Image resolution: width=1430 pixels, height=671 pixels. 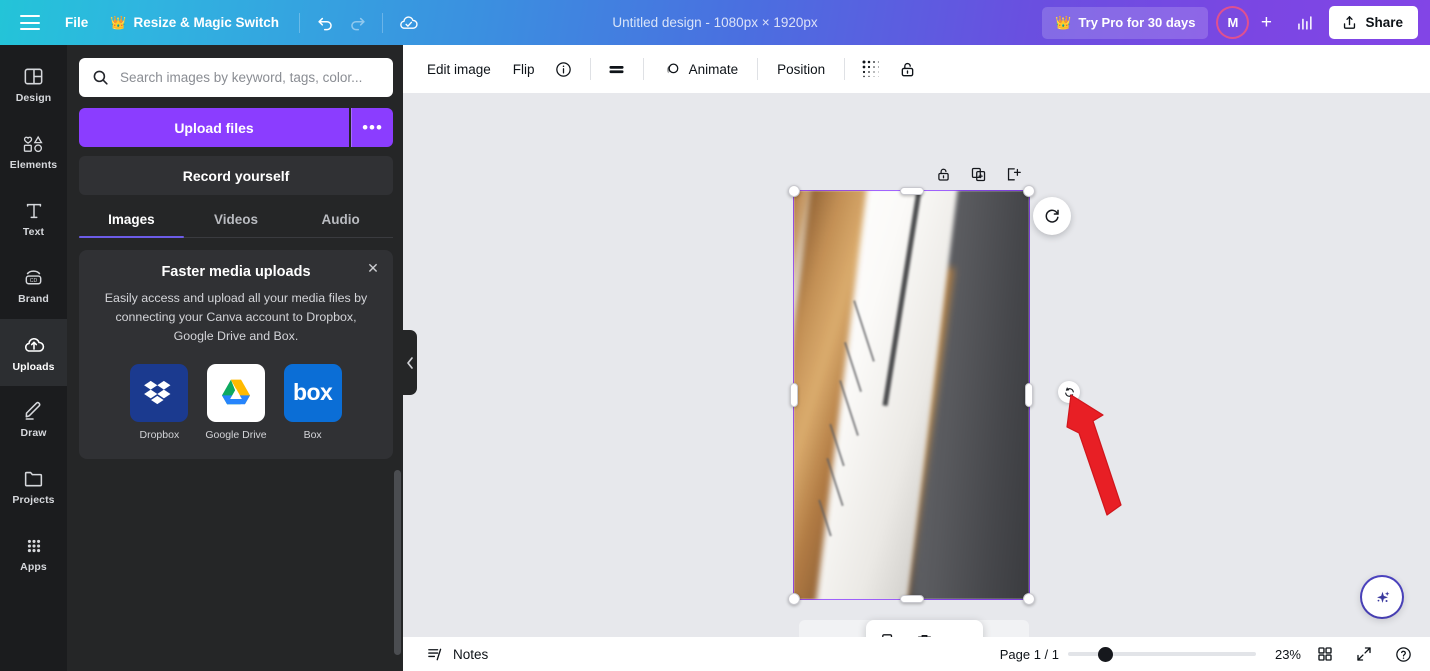 I want to click on sidebar-item-uploads: Uploads, so click(x=33, y=352).